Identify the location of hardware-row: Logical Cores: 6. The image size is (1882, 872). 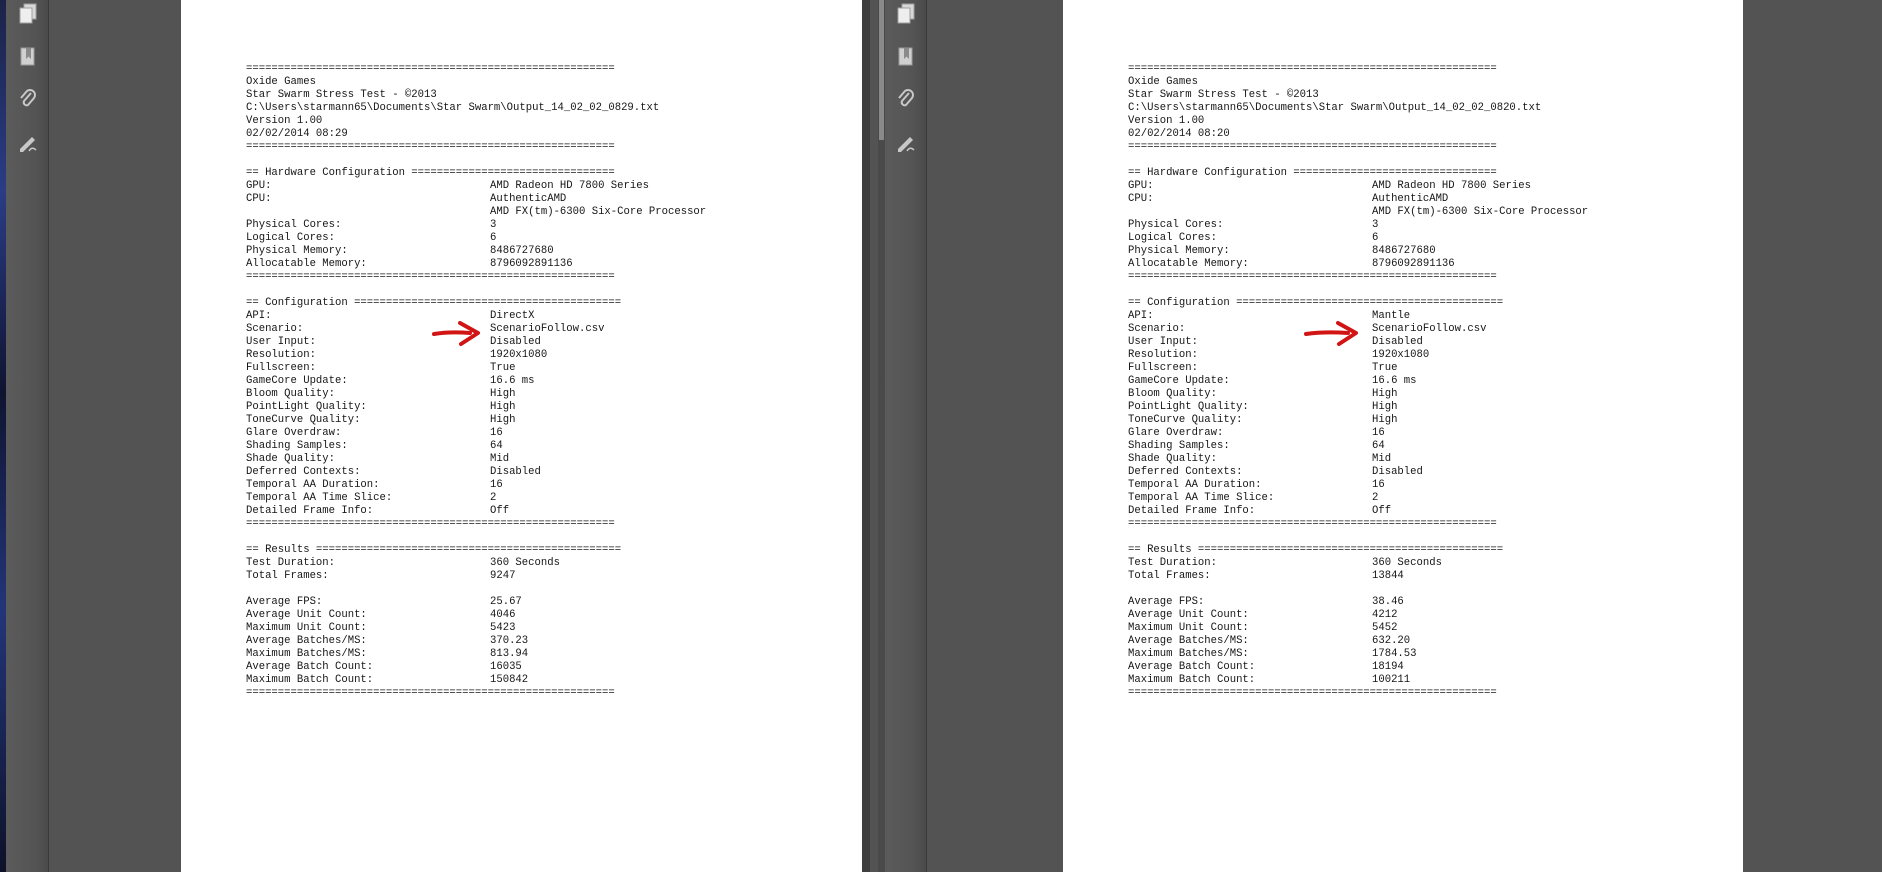
(1358, 238).